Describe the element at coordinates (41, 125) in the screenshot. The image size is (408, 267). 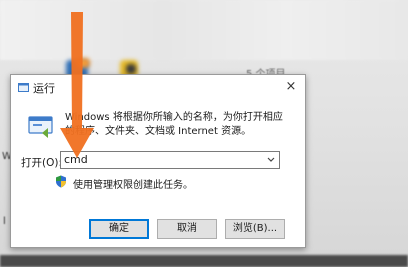
I see `run-large-icon` at that location.